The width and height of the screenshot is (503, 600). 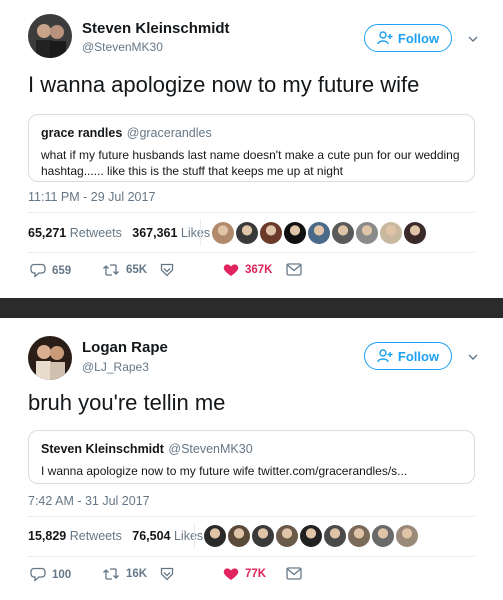 What do you see at coordinates (169, 133) in the screenshot?
I see `quoted-user-handle: @gracerandles` at bounding box center [169, 133].